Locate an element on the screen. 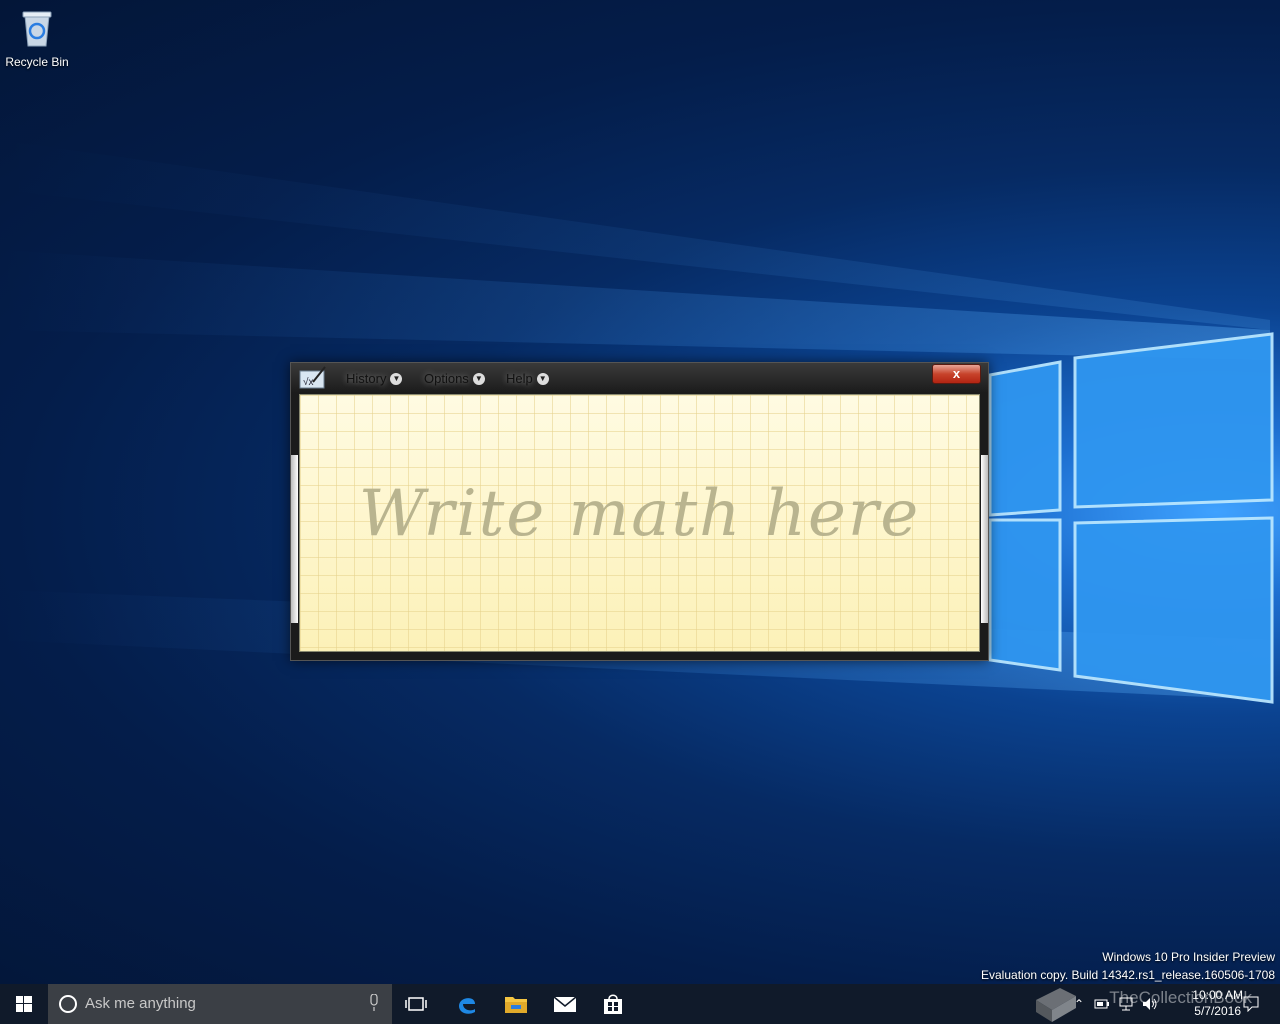 The image size is (1280, 1024). windows-logo-icon is located at coordinates (24, 1004).